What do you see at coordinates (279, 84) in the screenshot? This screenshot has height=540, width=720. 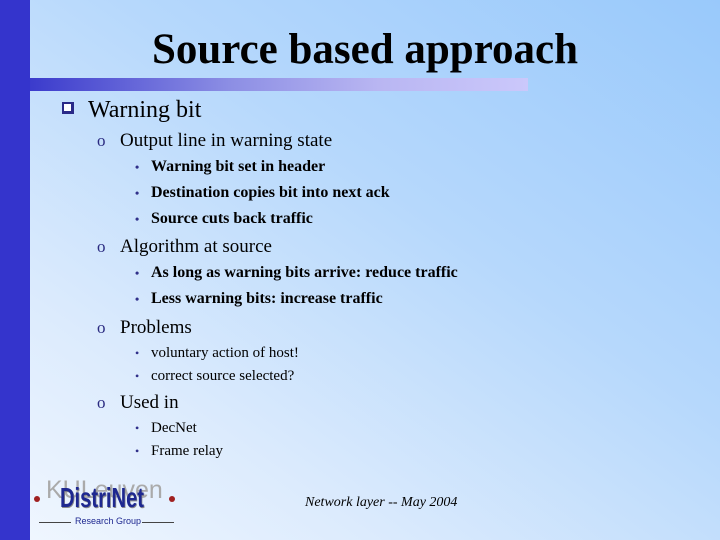 I see `title-divider` at bounding box center [279, 84].